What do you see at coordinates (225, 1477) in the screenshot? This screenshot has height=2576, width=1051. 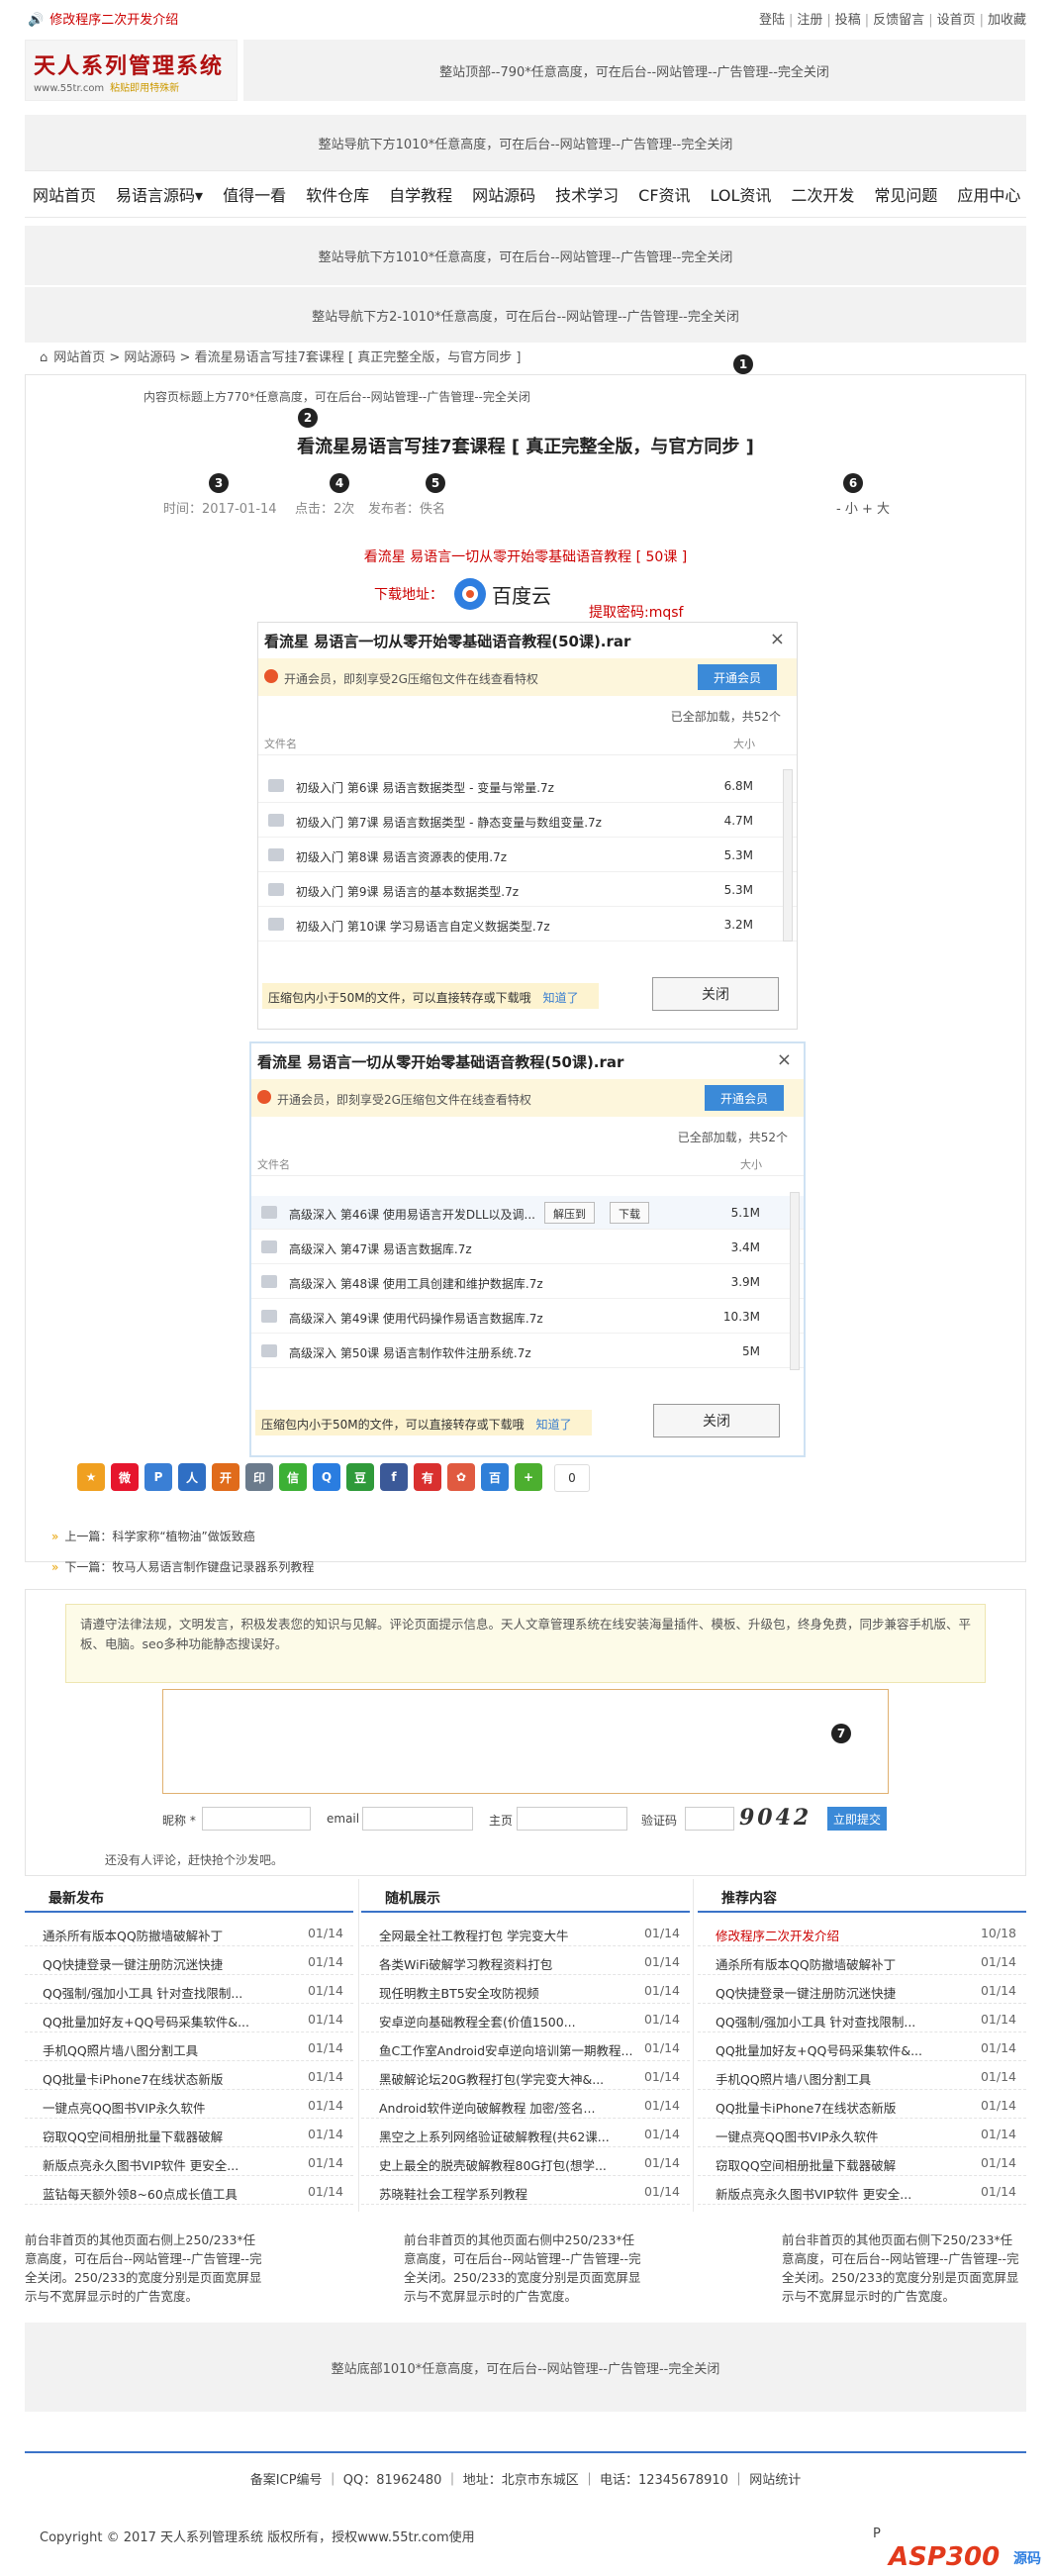 I see `kaixin-icon: 开` at bounding box center [225, 1477].